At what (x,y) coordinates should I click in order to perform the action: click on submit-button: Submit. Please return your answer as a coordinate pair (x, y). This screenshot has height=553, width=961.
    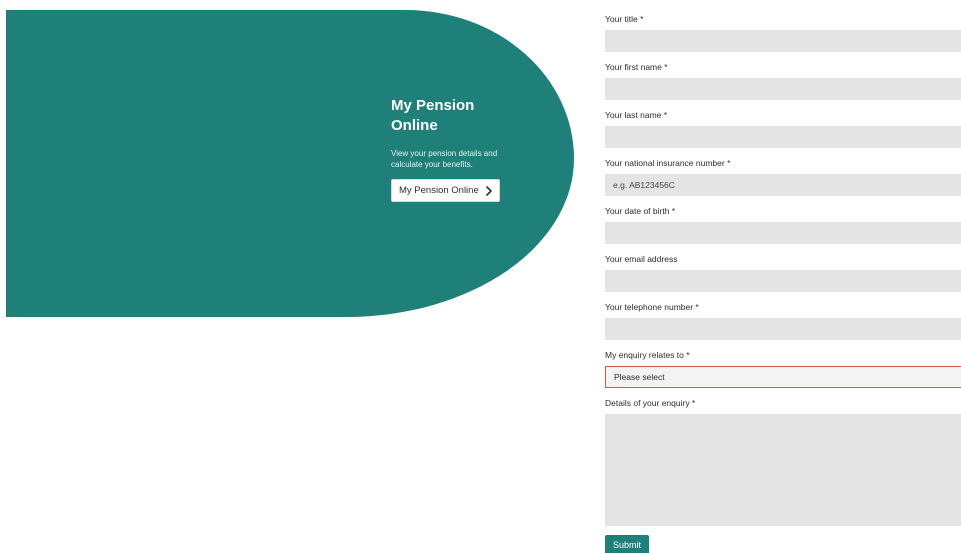
    Looking at the image, I should click on (627, 544).